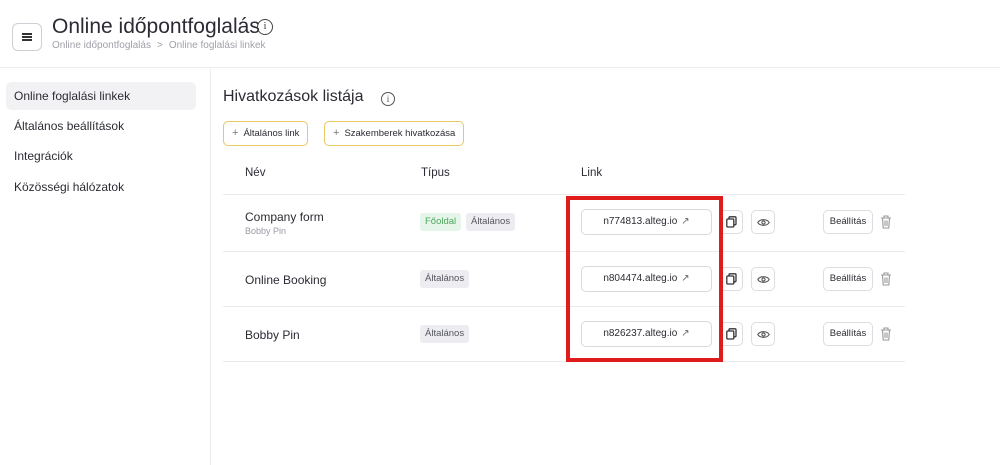 This screenshot has width=1000, height=465. I want to click on sidebar-item-general-settings: Általános beállítások, so click(101, 126).